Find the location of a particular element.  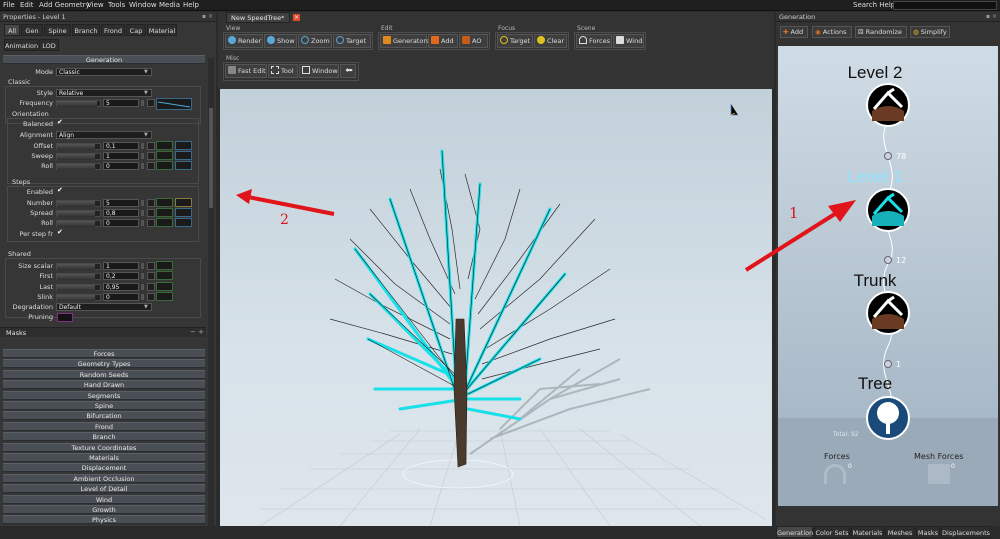

last-stepper is located at coordinates (142, 287).